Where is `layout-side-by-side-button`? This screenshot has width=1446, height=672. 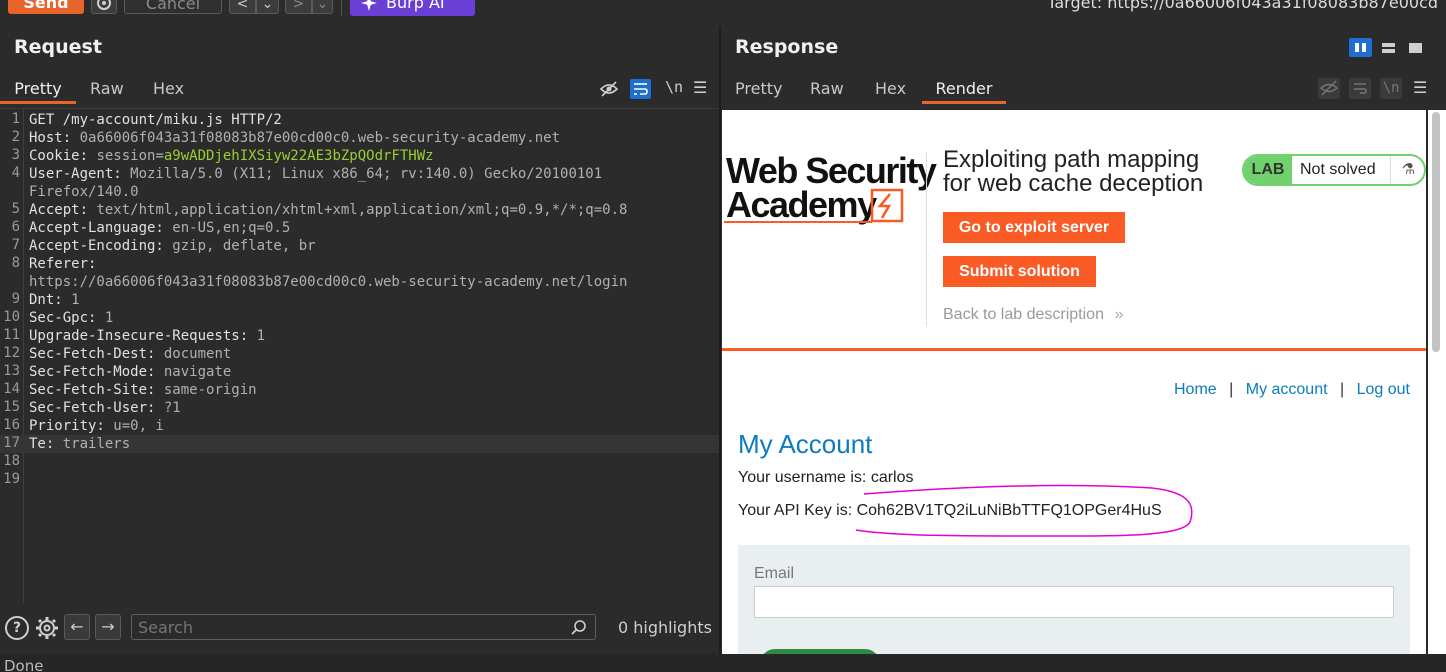
layout-side-by-side-button is located at coordinates (1360, 47).